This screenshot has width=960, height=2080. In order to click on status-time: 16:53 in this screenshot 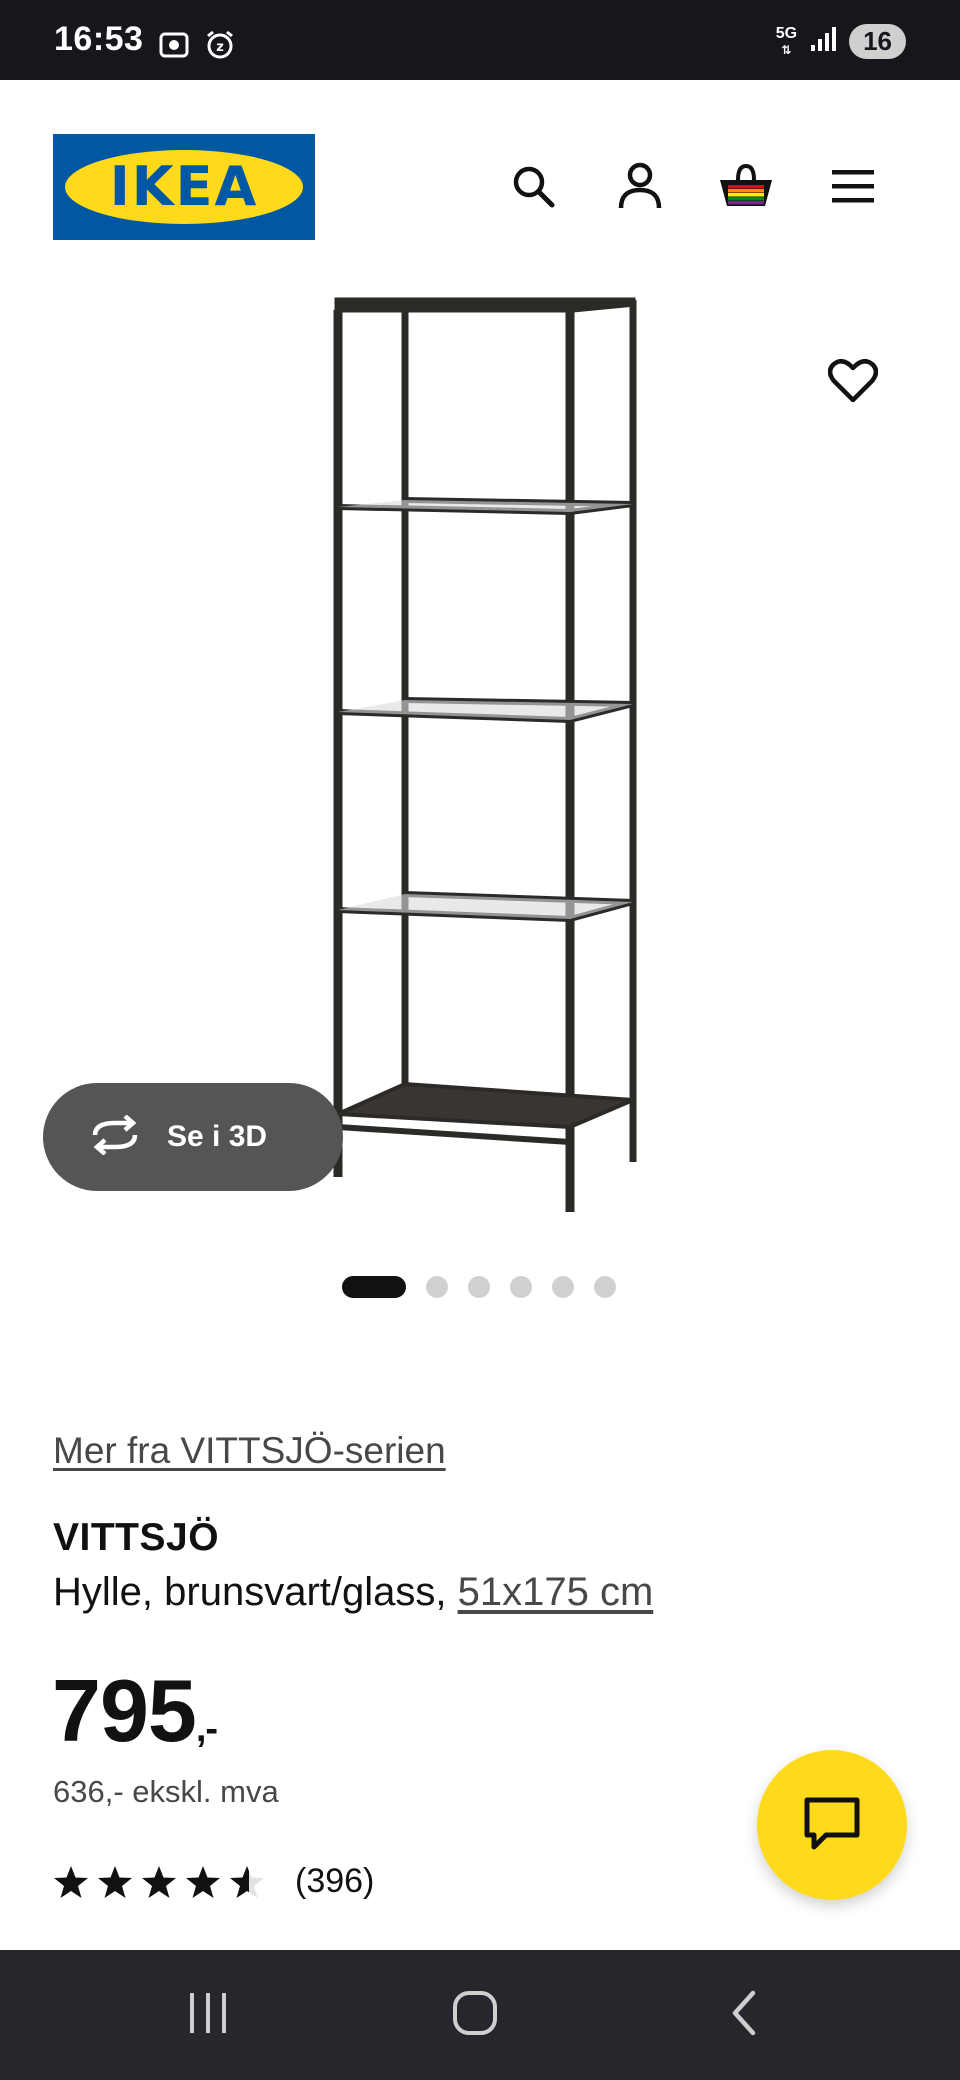, I will do `click(99, 39)`.